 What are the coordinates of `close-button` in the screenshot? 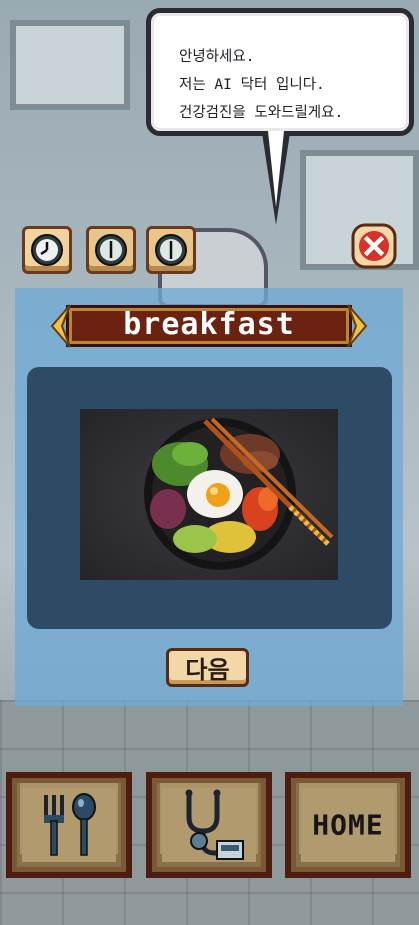 It's located at (374, 246).